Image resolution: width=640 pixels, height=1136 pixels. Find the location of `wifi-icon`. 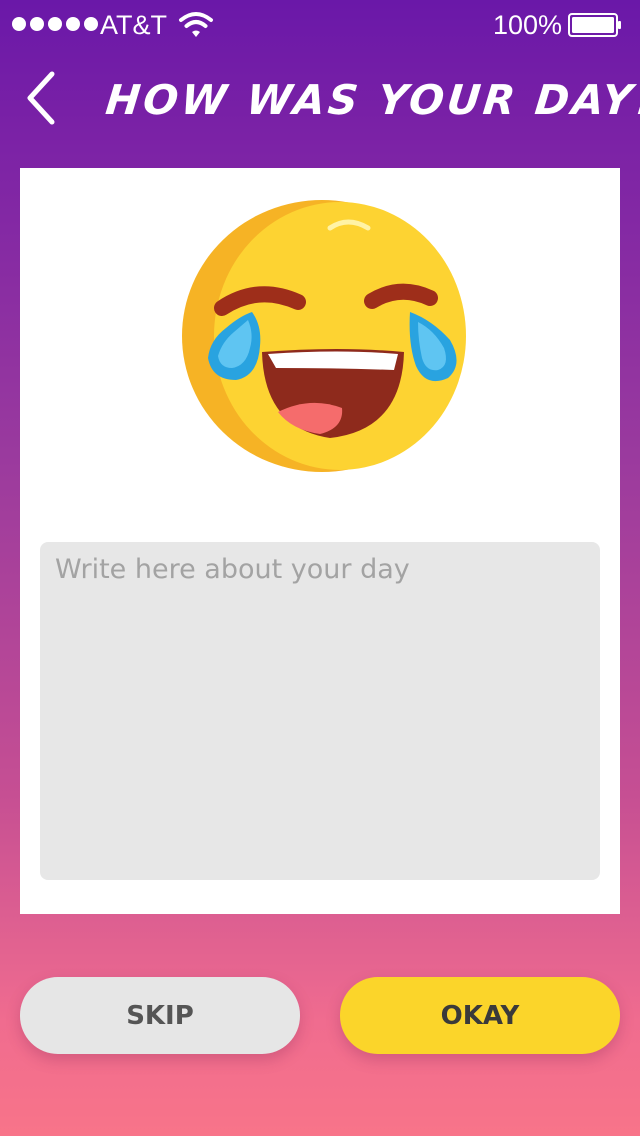

wifi-icon is located at coordinates (196, 24).